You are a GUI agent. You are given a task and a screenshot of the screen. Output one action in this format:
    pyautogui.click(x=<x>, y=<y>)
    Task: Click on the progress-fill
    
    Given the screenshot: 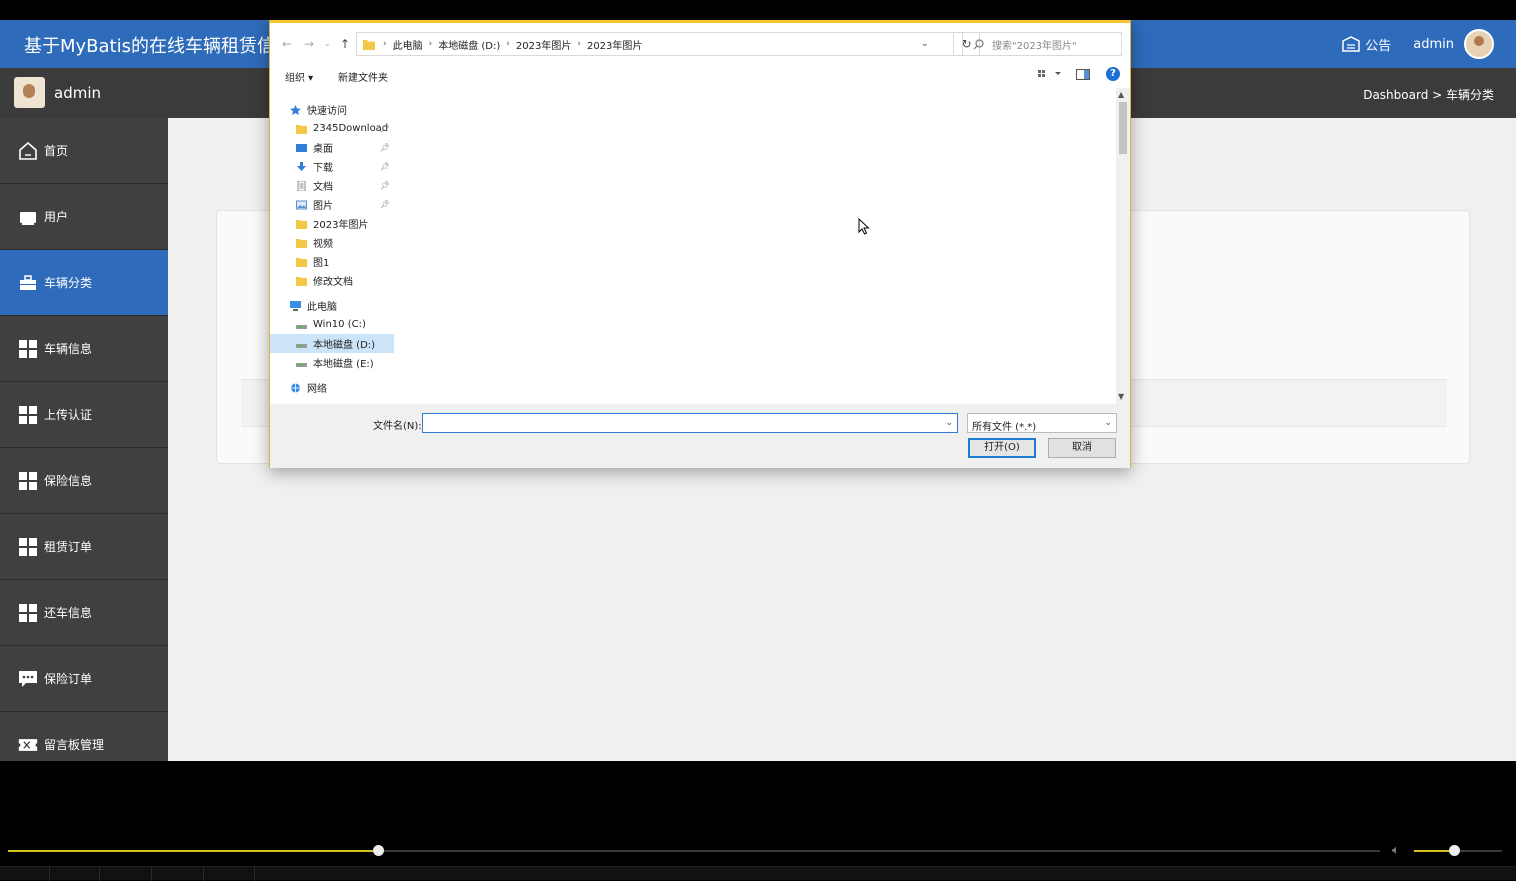 What is the action you would take?
    pyautogui.click(x=193, y=851)
    